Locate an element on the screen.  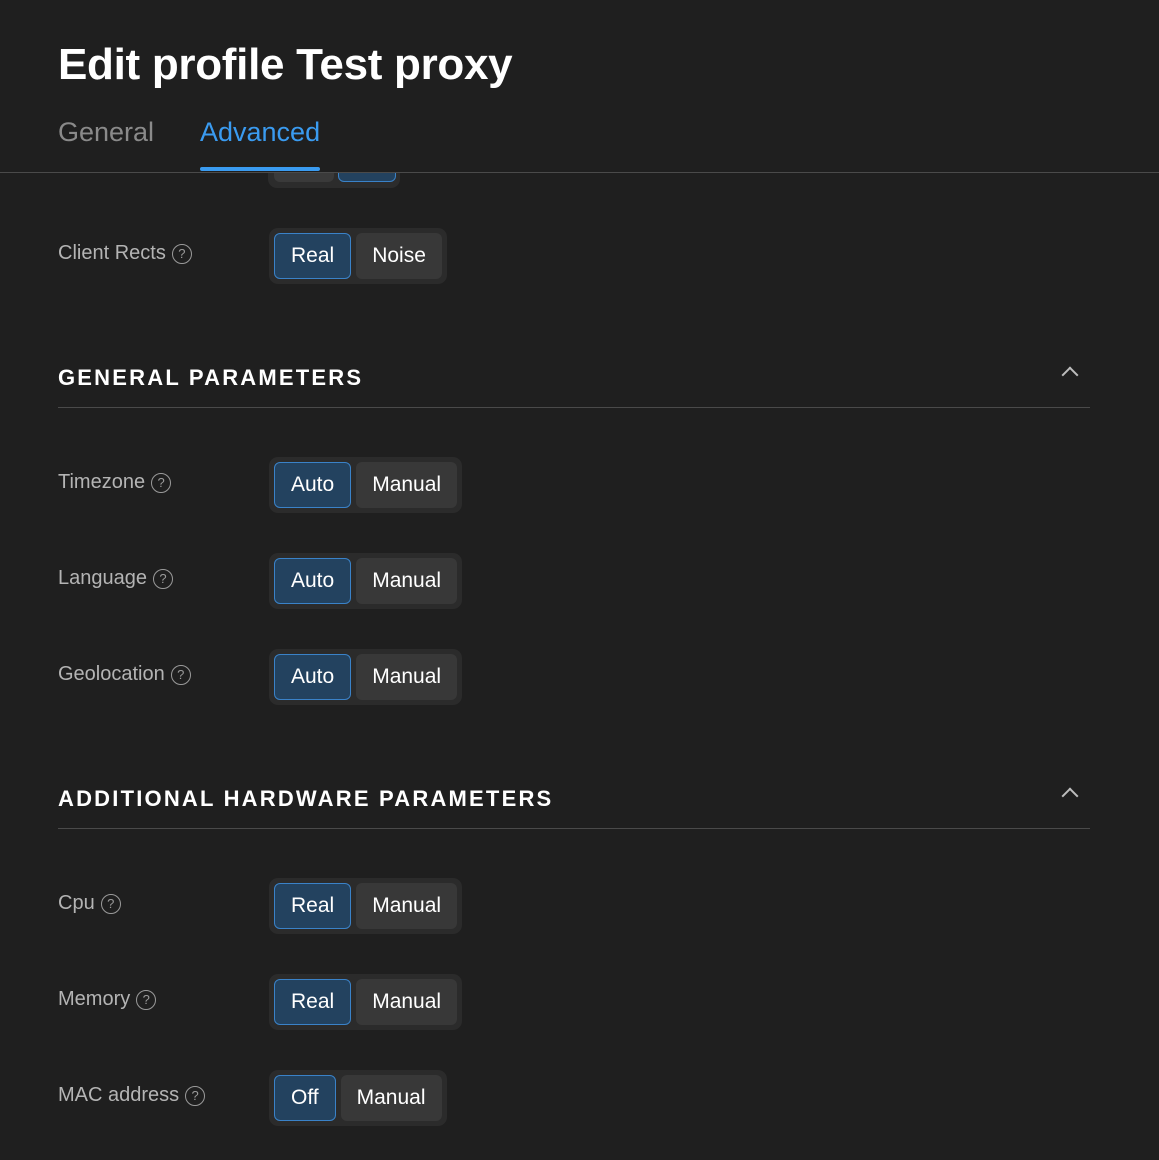
cpu-real-button: Real is located at coordinates (313, 906).